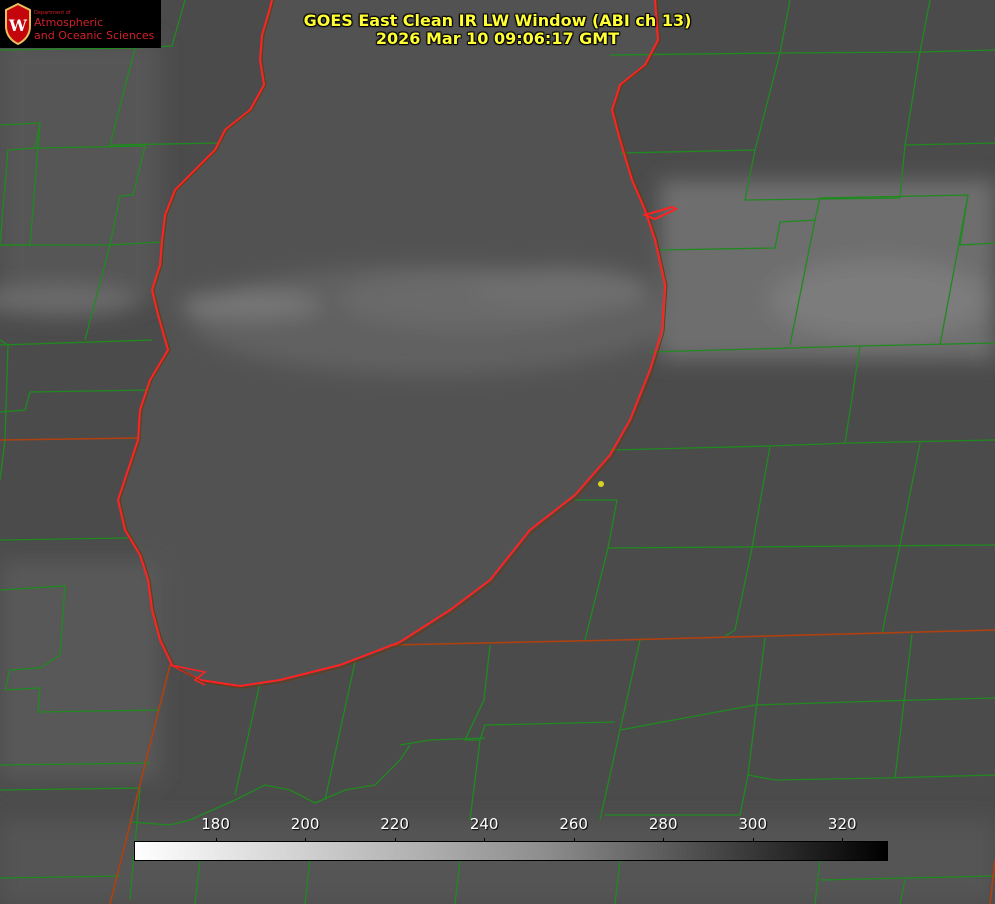  Describe the element at coordinates (573, 824) in the screenshot. I see `colorbar-tick-label: 260` at that location.